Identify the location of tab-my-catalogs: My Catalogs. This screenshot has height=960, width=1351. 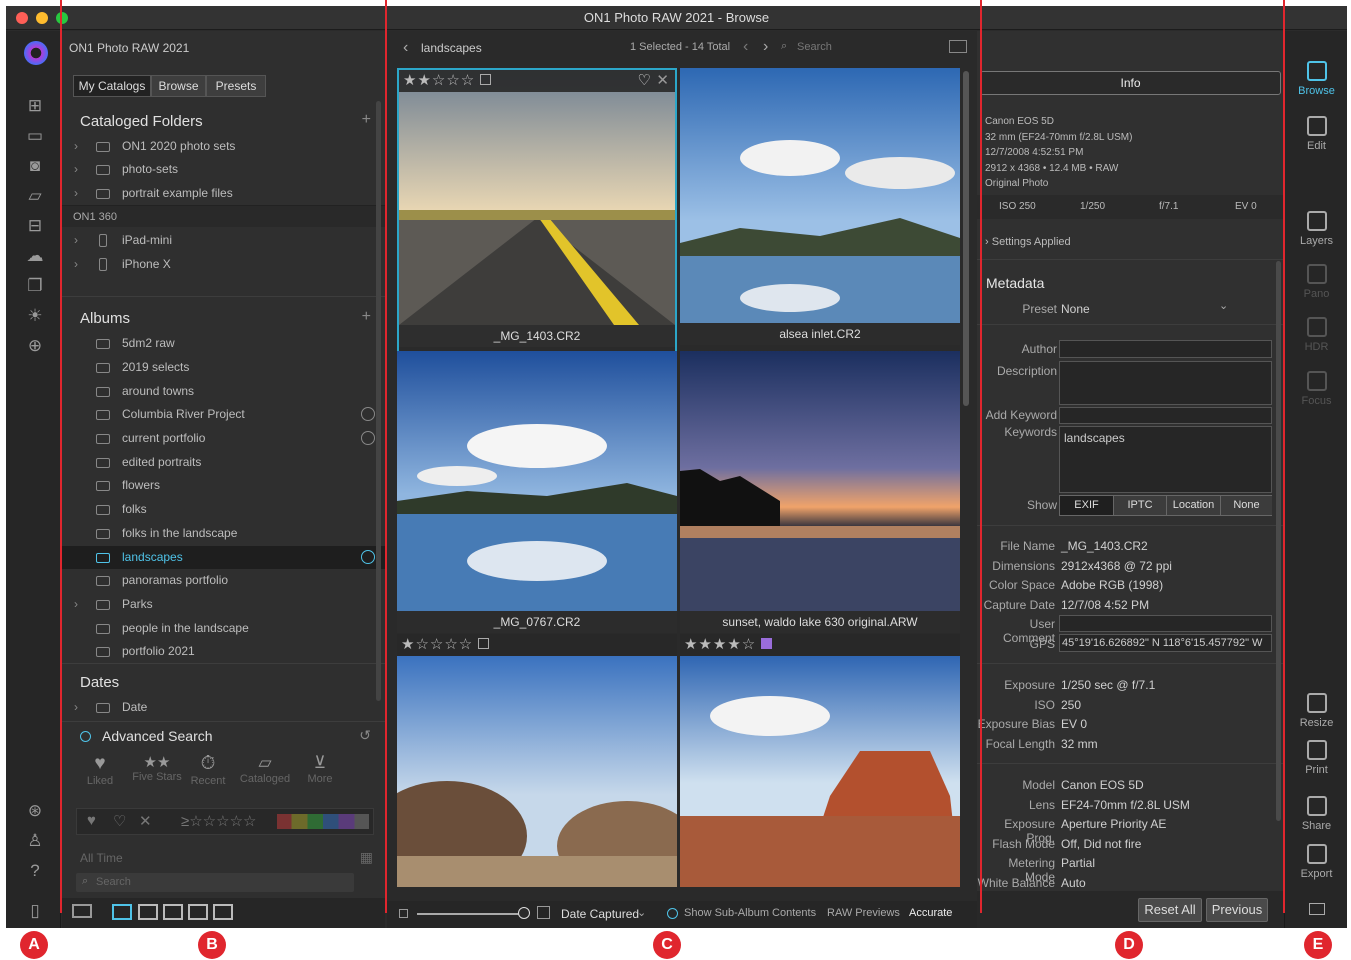
(112, 86).